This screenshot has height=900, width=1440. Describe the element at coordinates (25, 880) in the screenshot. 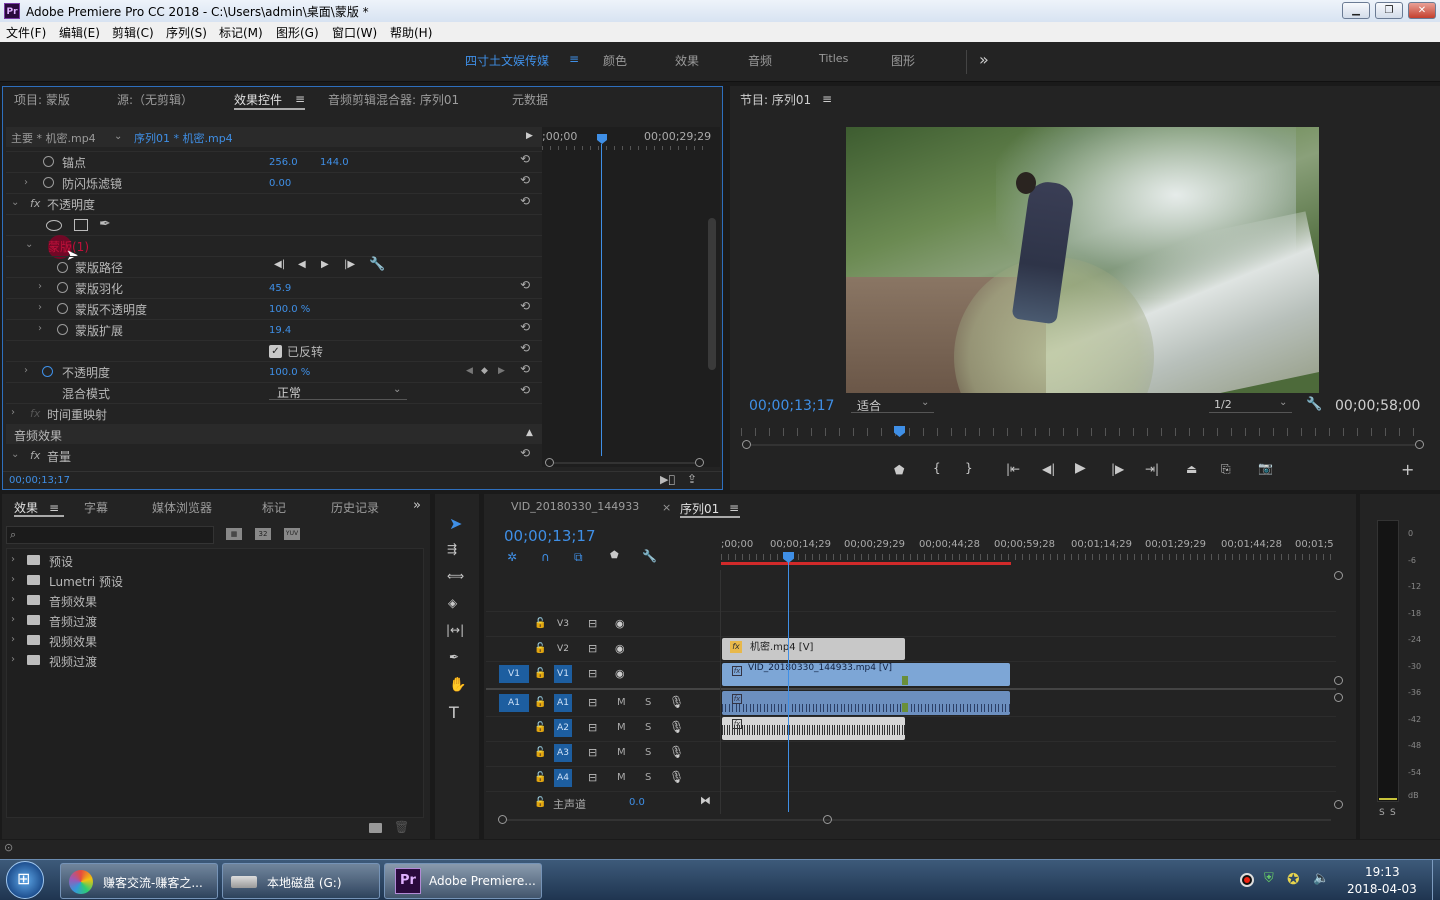

I see `start-button: ⊞` at that location.